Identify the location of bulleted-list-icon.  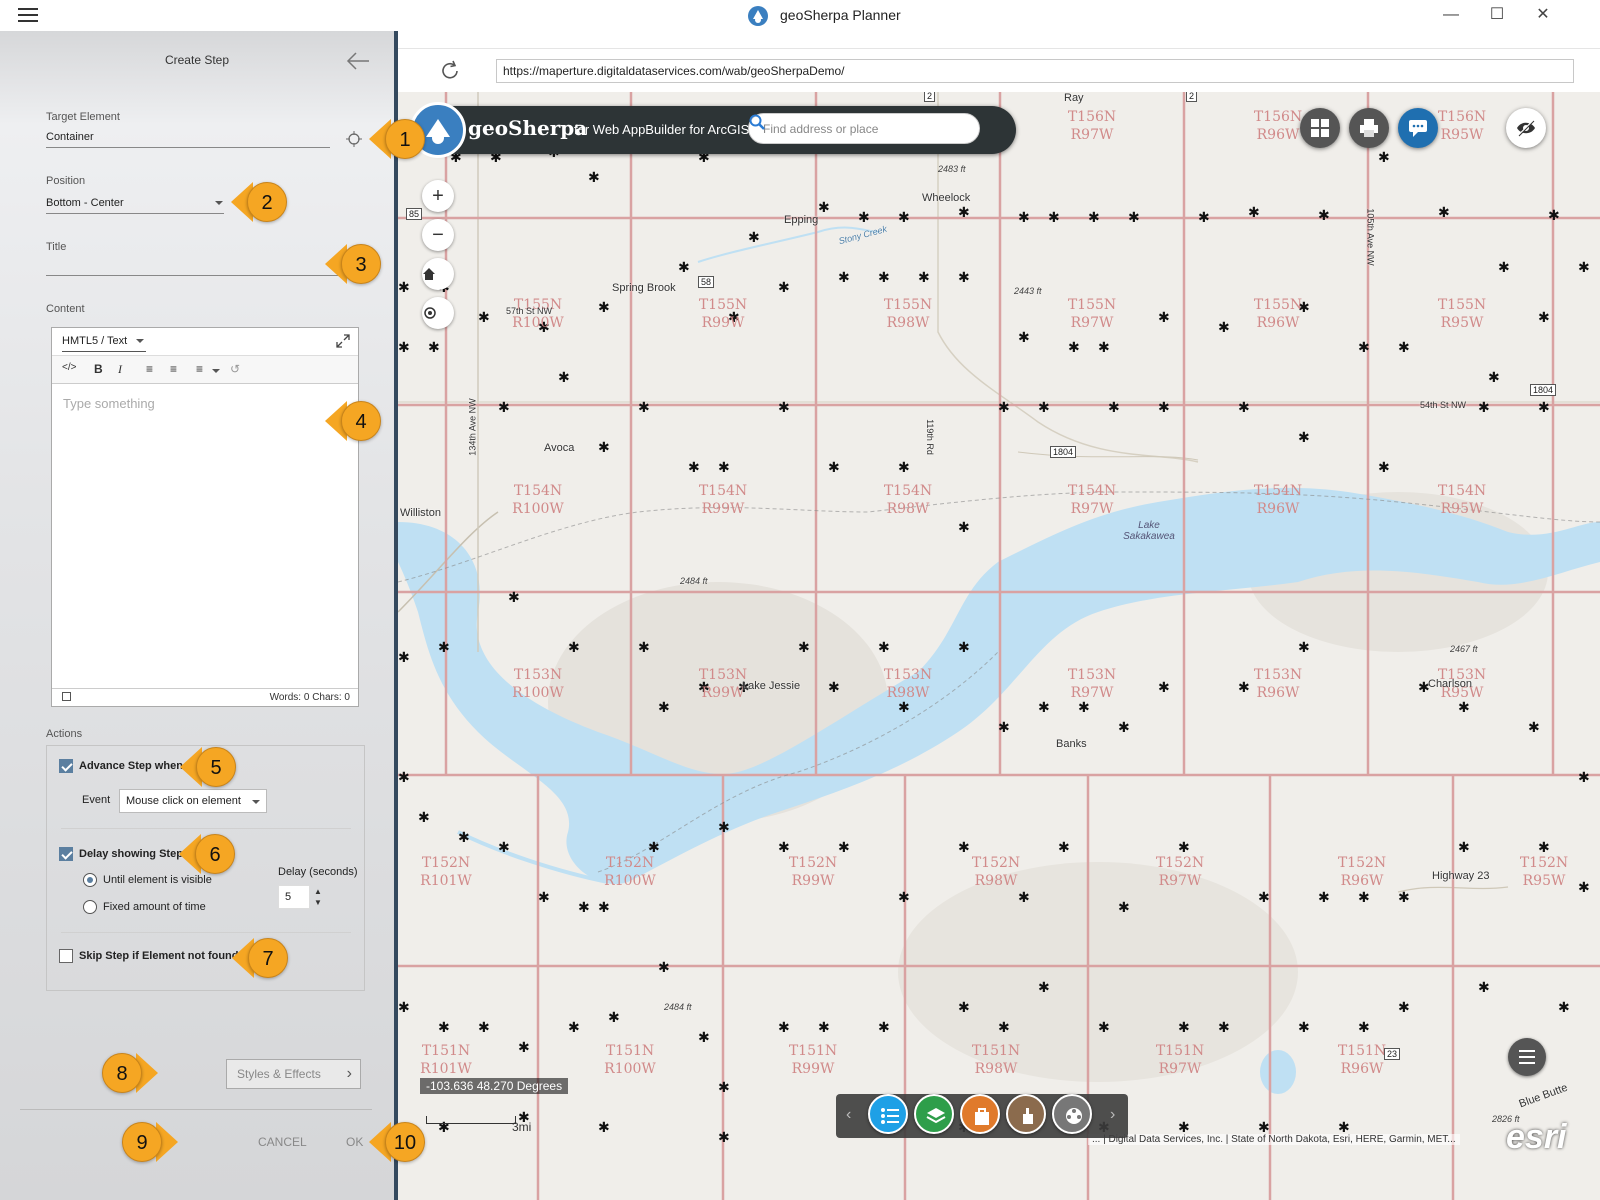
(890, 1116).